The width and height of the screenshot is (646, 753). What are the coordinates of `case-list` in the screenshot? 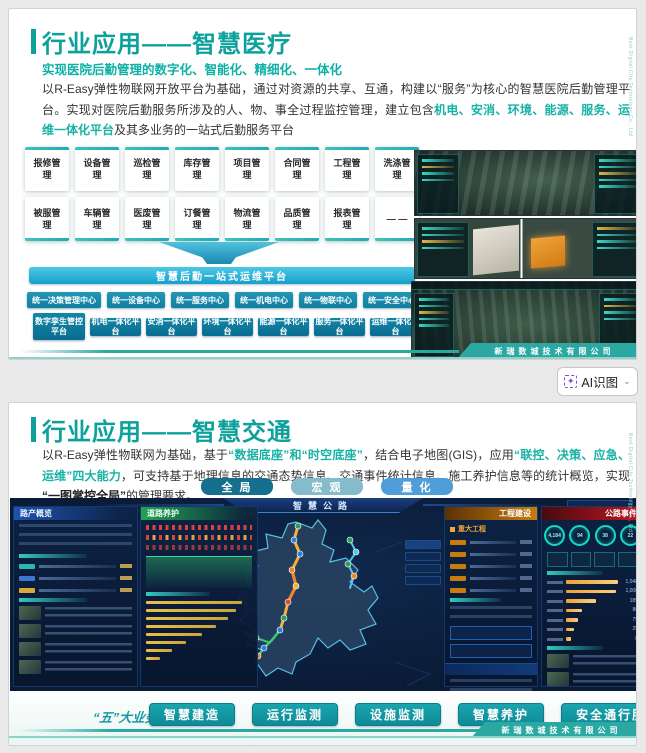 It's located at (75, 640).